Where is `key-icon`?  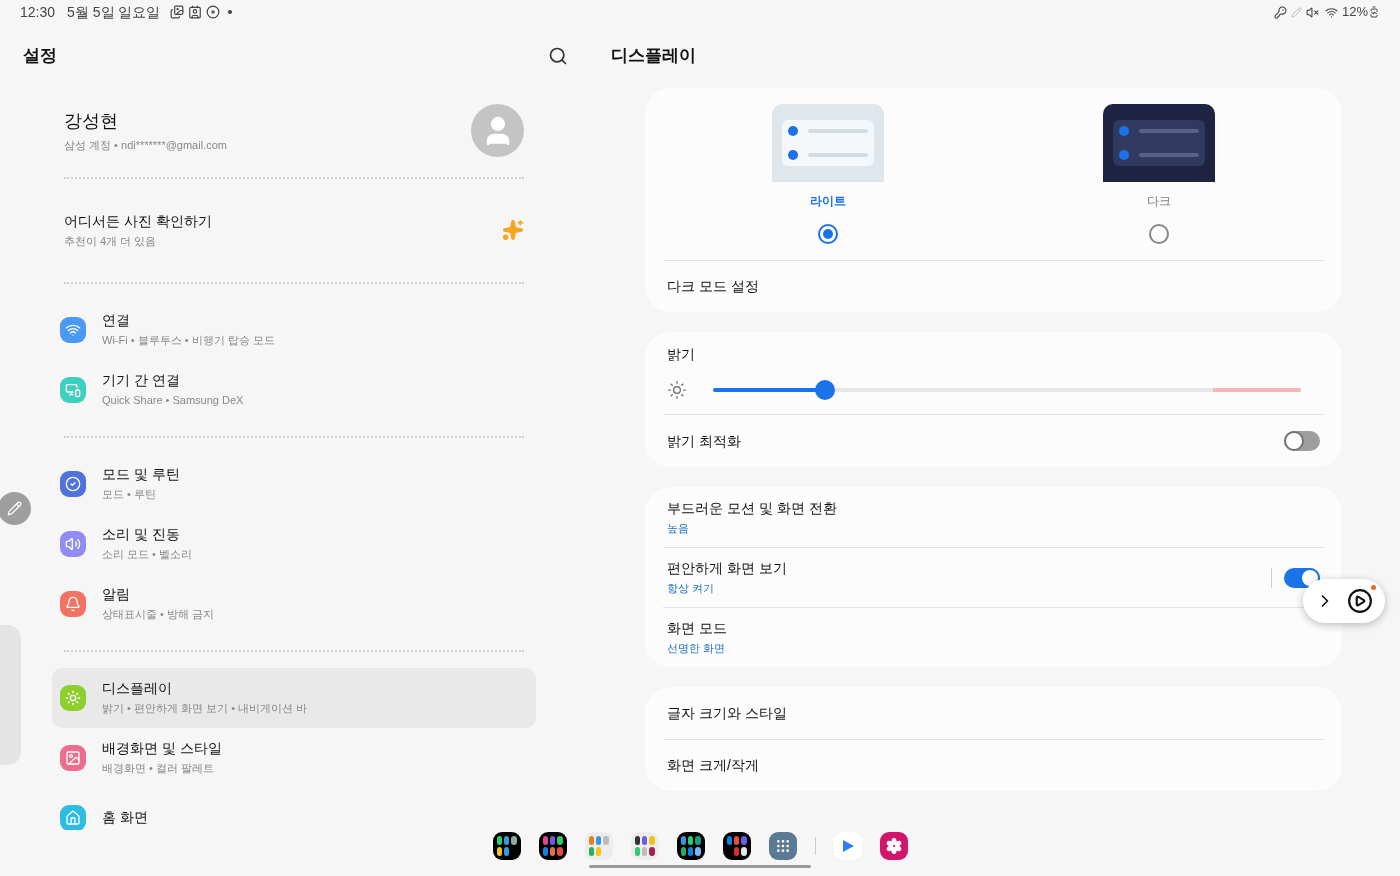 key-icon is located at coordinates (1280, 12).